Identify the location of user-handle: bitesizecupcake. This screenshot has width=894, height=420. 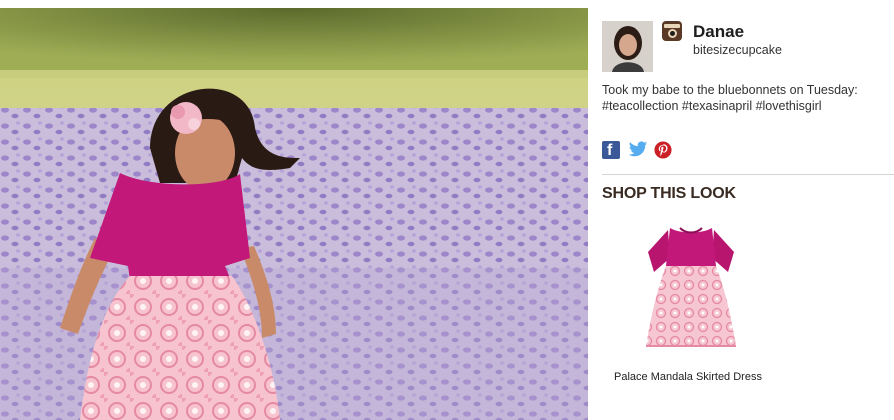
(737, 50).